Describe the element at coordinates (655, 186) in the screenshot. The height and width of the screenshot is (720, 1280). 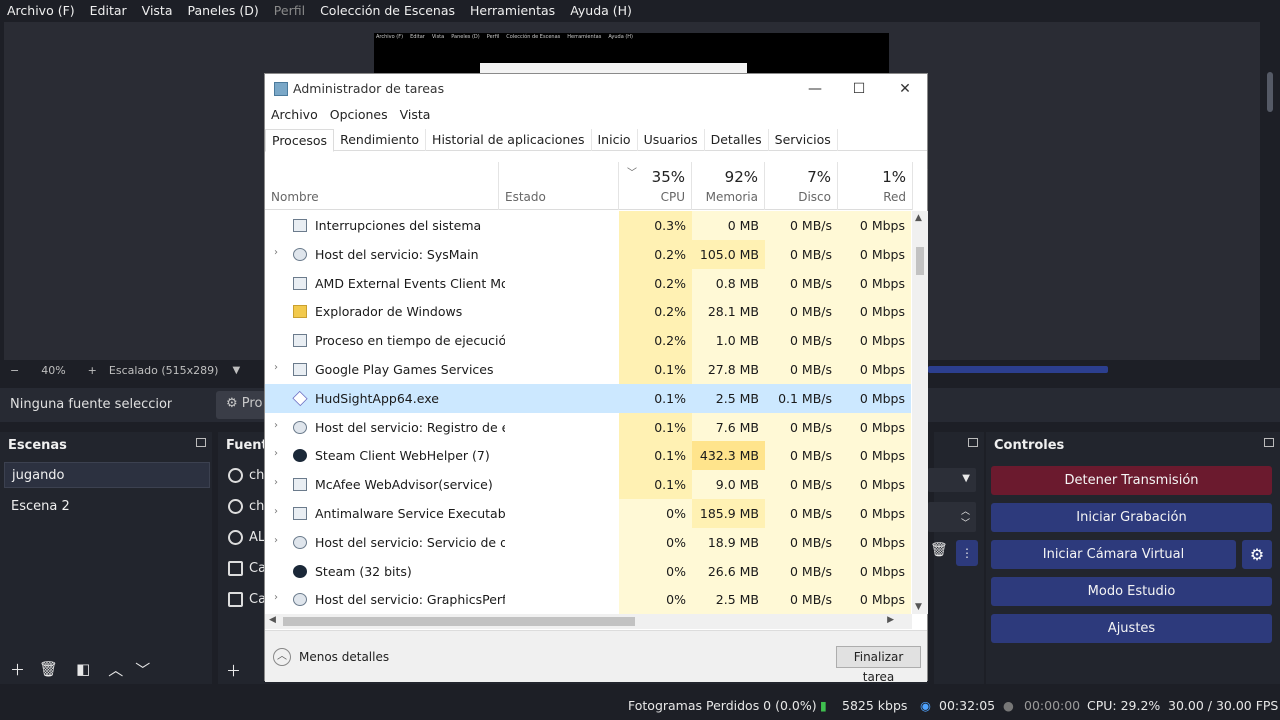
I see `column-cpu: 35% CPU` at that location.